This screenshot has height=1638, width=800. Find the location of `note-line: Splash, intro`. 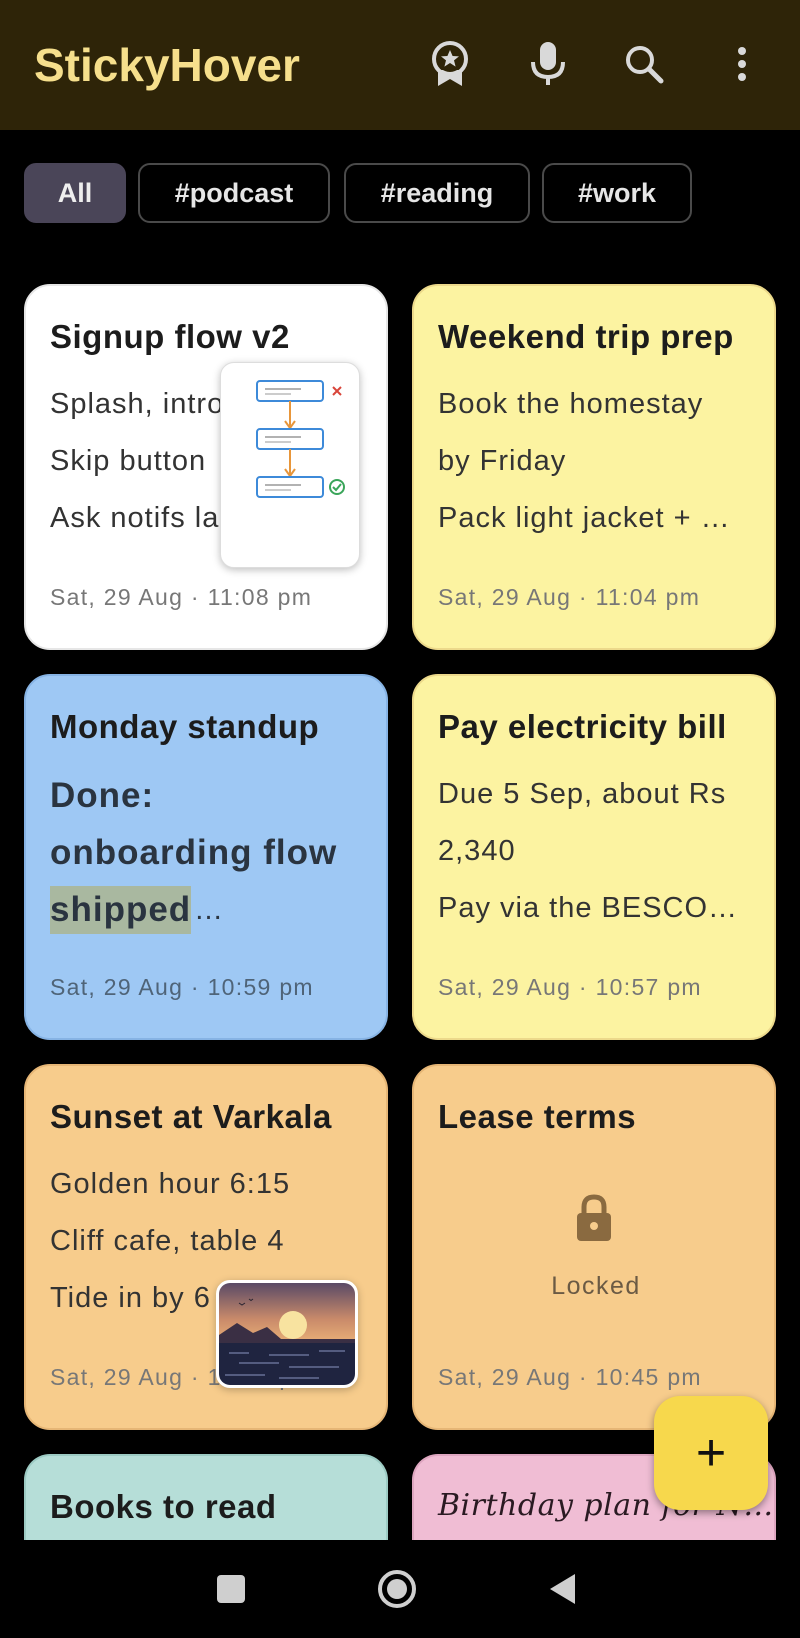

note-line: Splash, intro is located at coordinates (137, 404).